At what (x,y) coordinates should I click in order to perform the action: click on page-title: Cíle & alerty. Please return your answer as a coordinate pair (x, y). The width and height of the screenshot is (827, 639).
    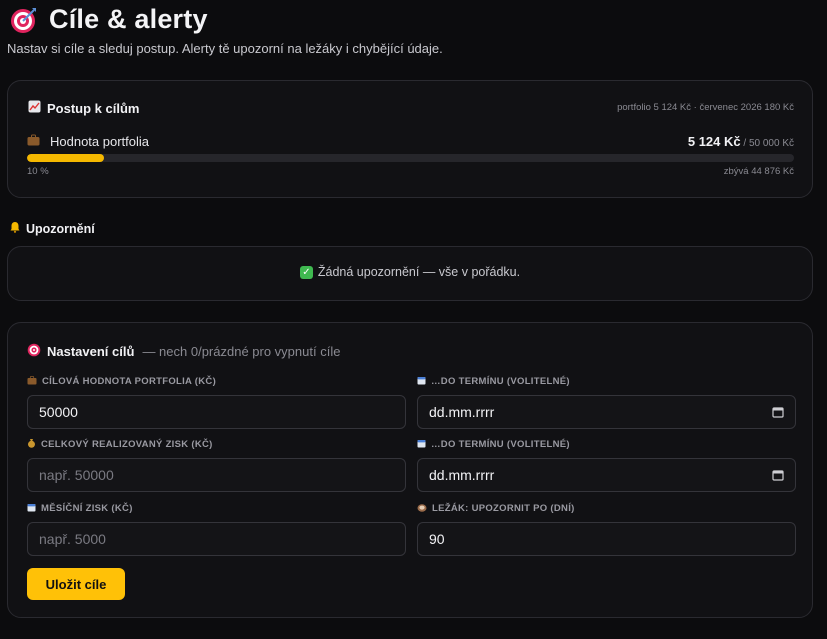
    Looking at the image, I should click on (128, 19).